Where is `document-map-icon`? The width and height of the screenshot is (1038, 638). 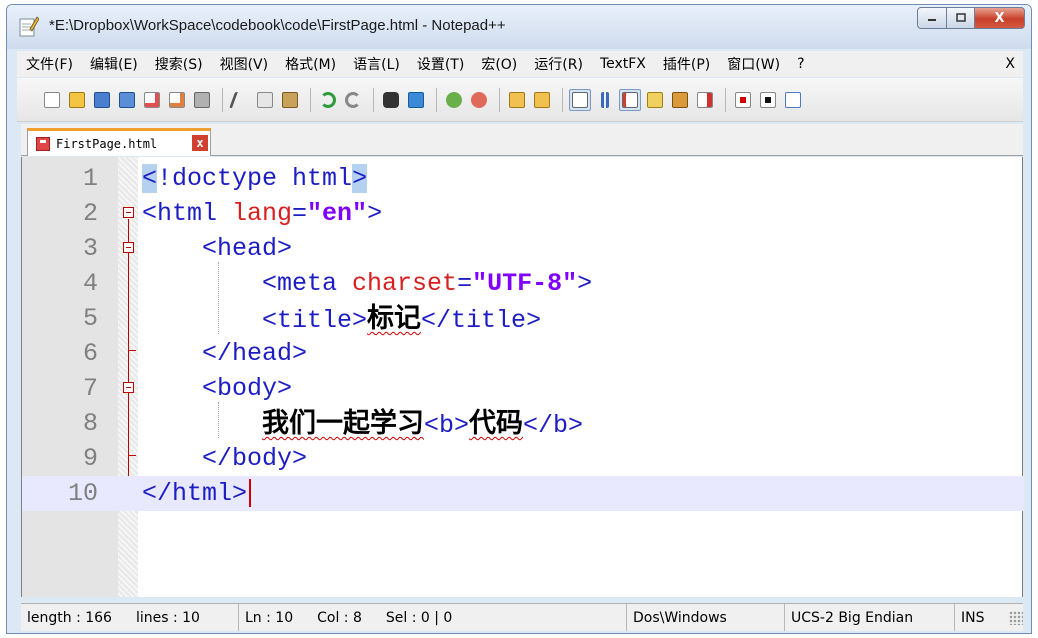 document-map-icon is located at coordinates (680, 99).